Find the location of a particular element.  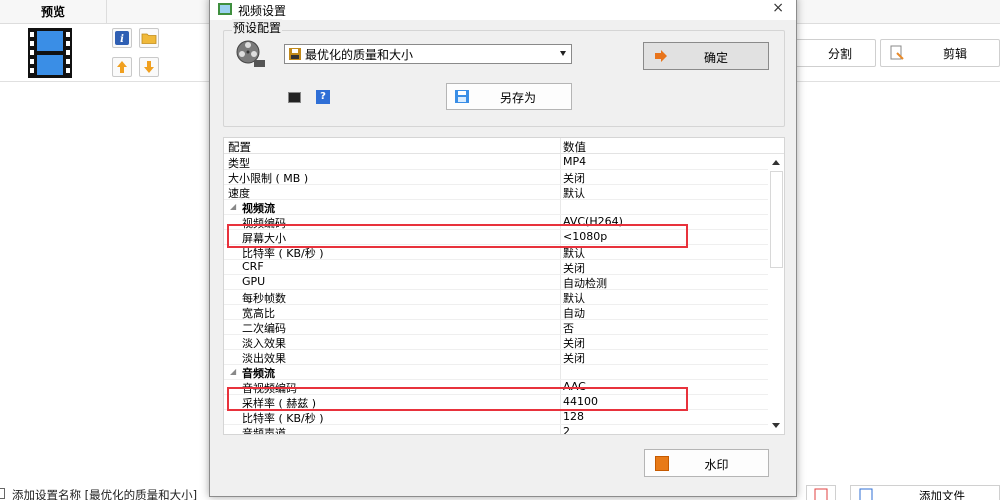

grid-category-row: ◢ 视频流 is located at coordinates (496, 207).